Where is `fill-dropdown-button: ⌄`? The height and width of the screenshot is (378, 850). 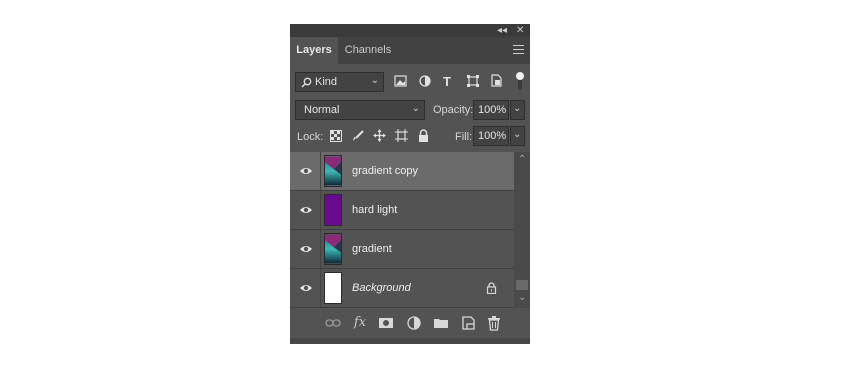
fill-dropdown-button: ⌄ is located at coordinates (517, 136).